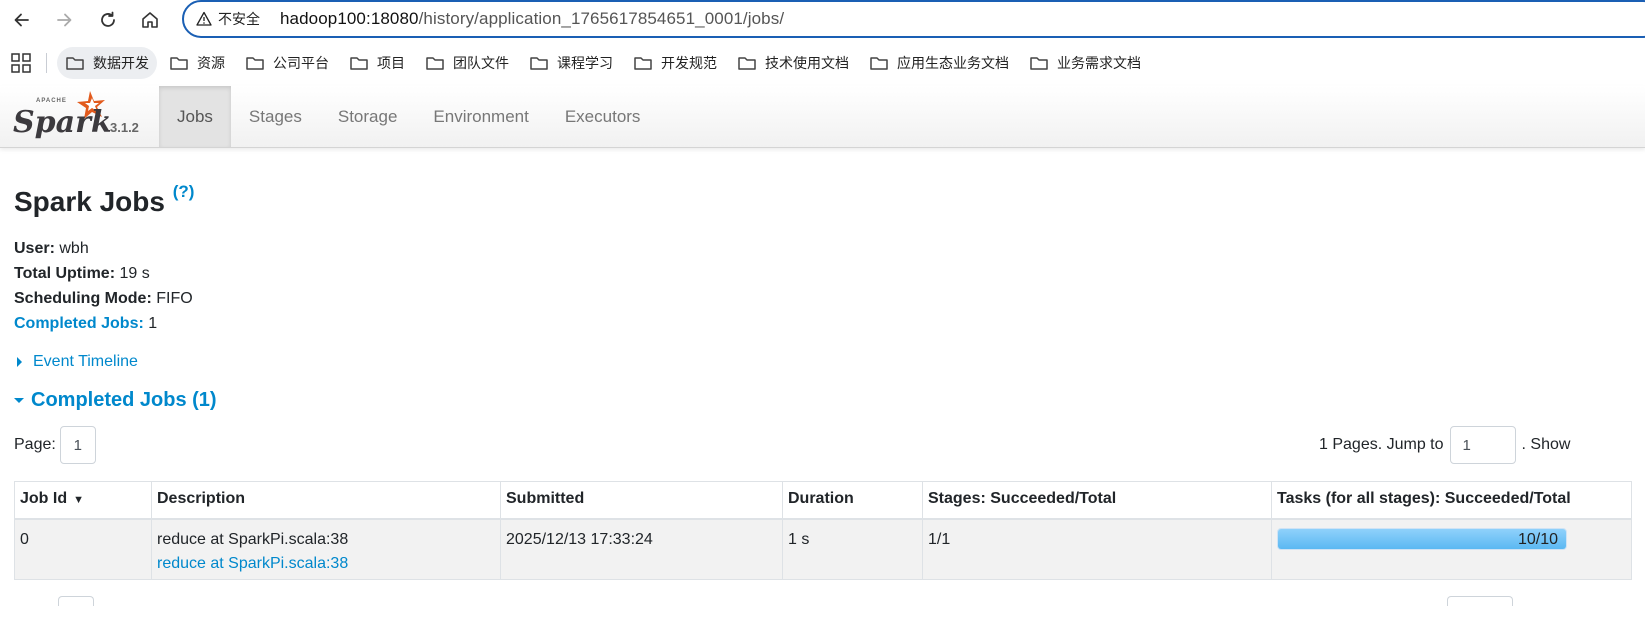  Describe the element at coordinates (184, 191) in the screenshot. I see `help-link: (?)` at that location.